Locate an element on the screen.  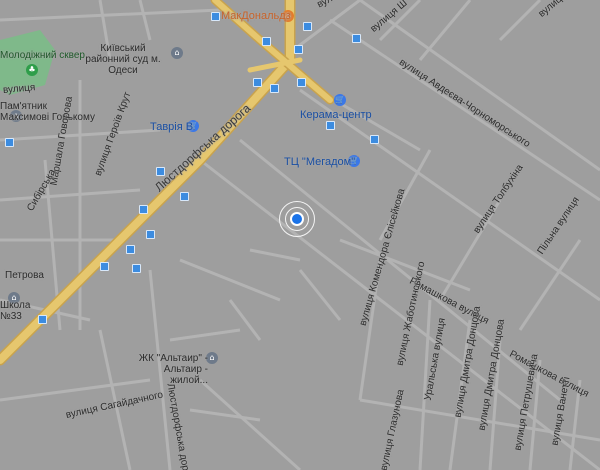
government-icon: ⌂ is located at coordinates (177, 53).